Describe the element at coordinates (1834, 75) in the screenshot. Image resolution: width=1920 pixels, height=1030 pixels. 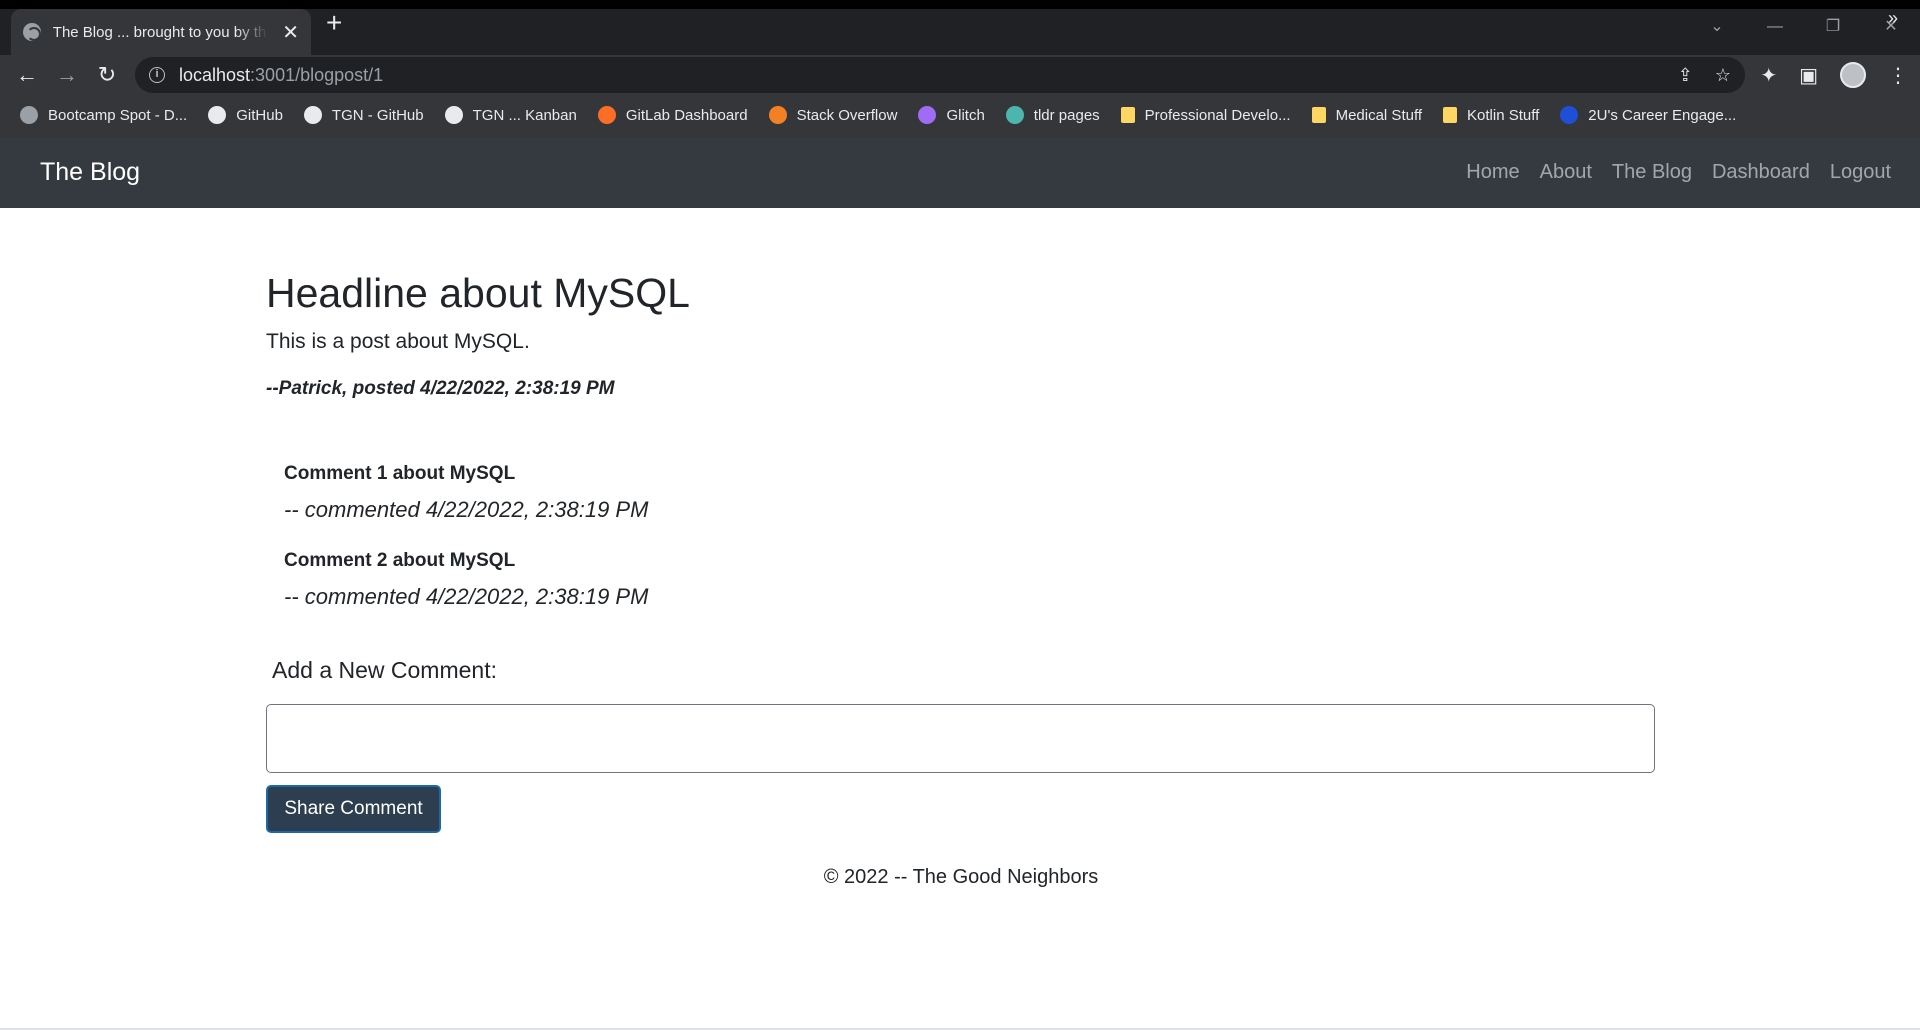
I see `toolbar-actions: ✦ ▣ ⋮` at that location.